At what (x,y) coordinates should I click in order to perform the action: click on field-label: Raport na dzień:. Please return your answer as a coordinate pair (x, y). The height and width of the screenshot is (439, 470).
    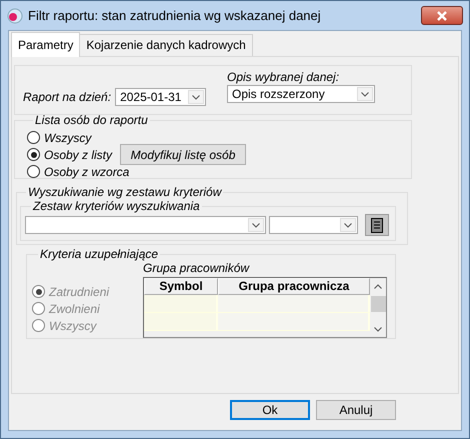
    Looking at the image, I should click on (67, 97).